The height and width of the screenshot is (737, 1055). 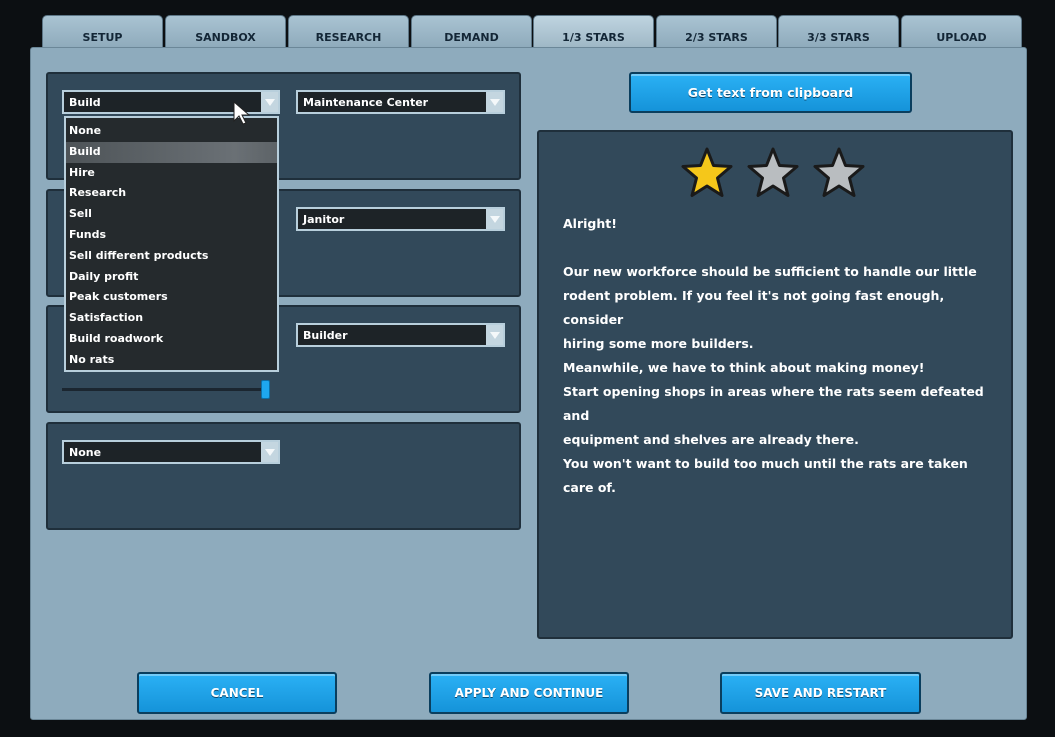 I want to click on goal-1-type-value: Build, so click(x=85, y=102).